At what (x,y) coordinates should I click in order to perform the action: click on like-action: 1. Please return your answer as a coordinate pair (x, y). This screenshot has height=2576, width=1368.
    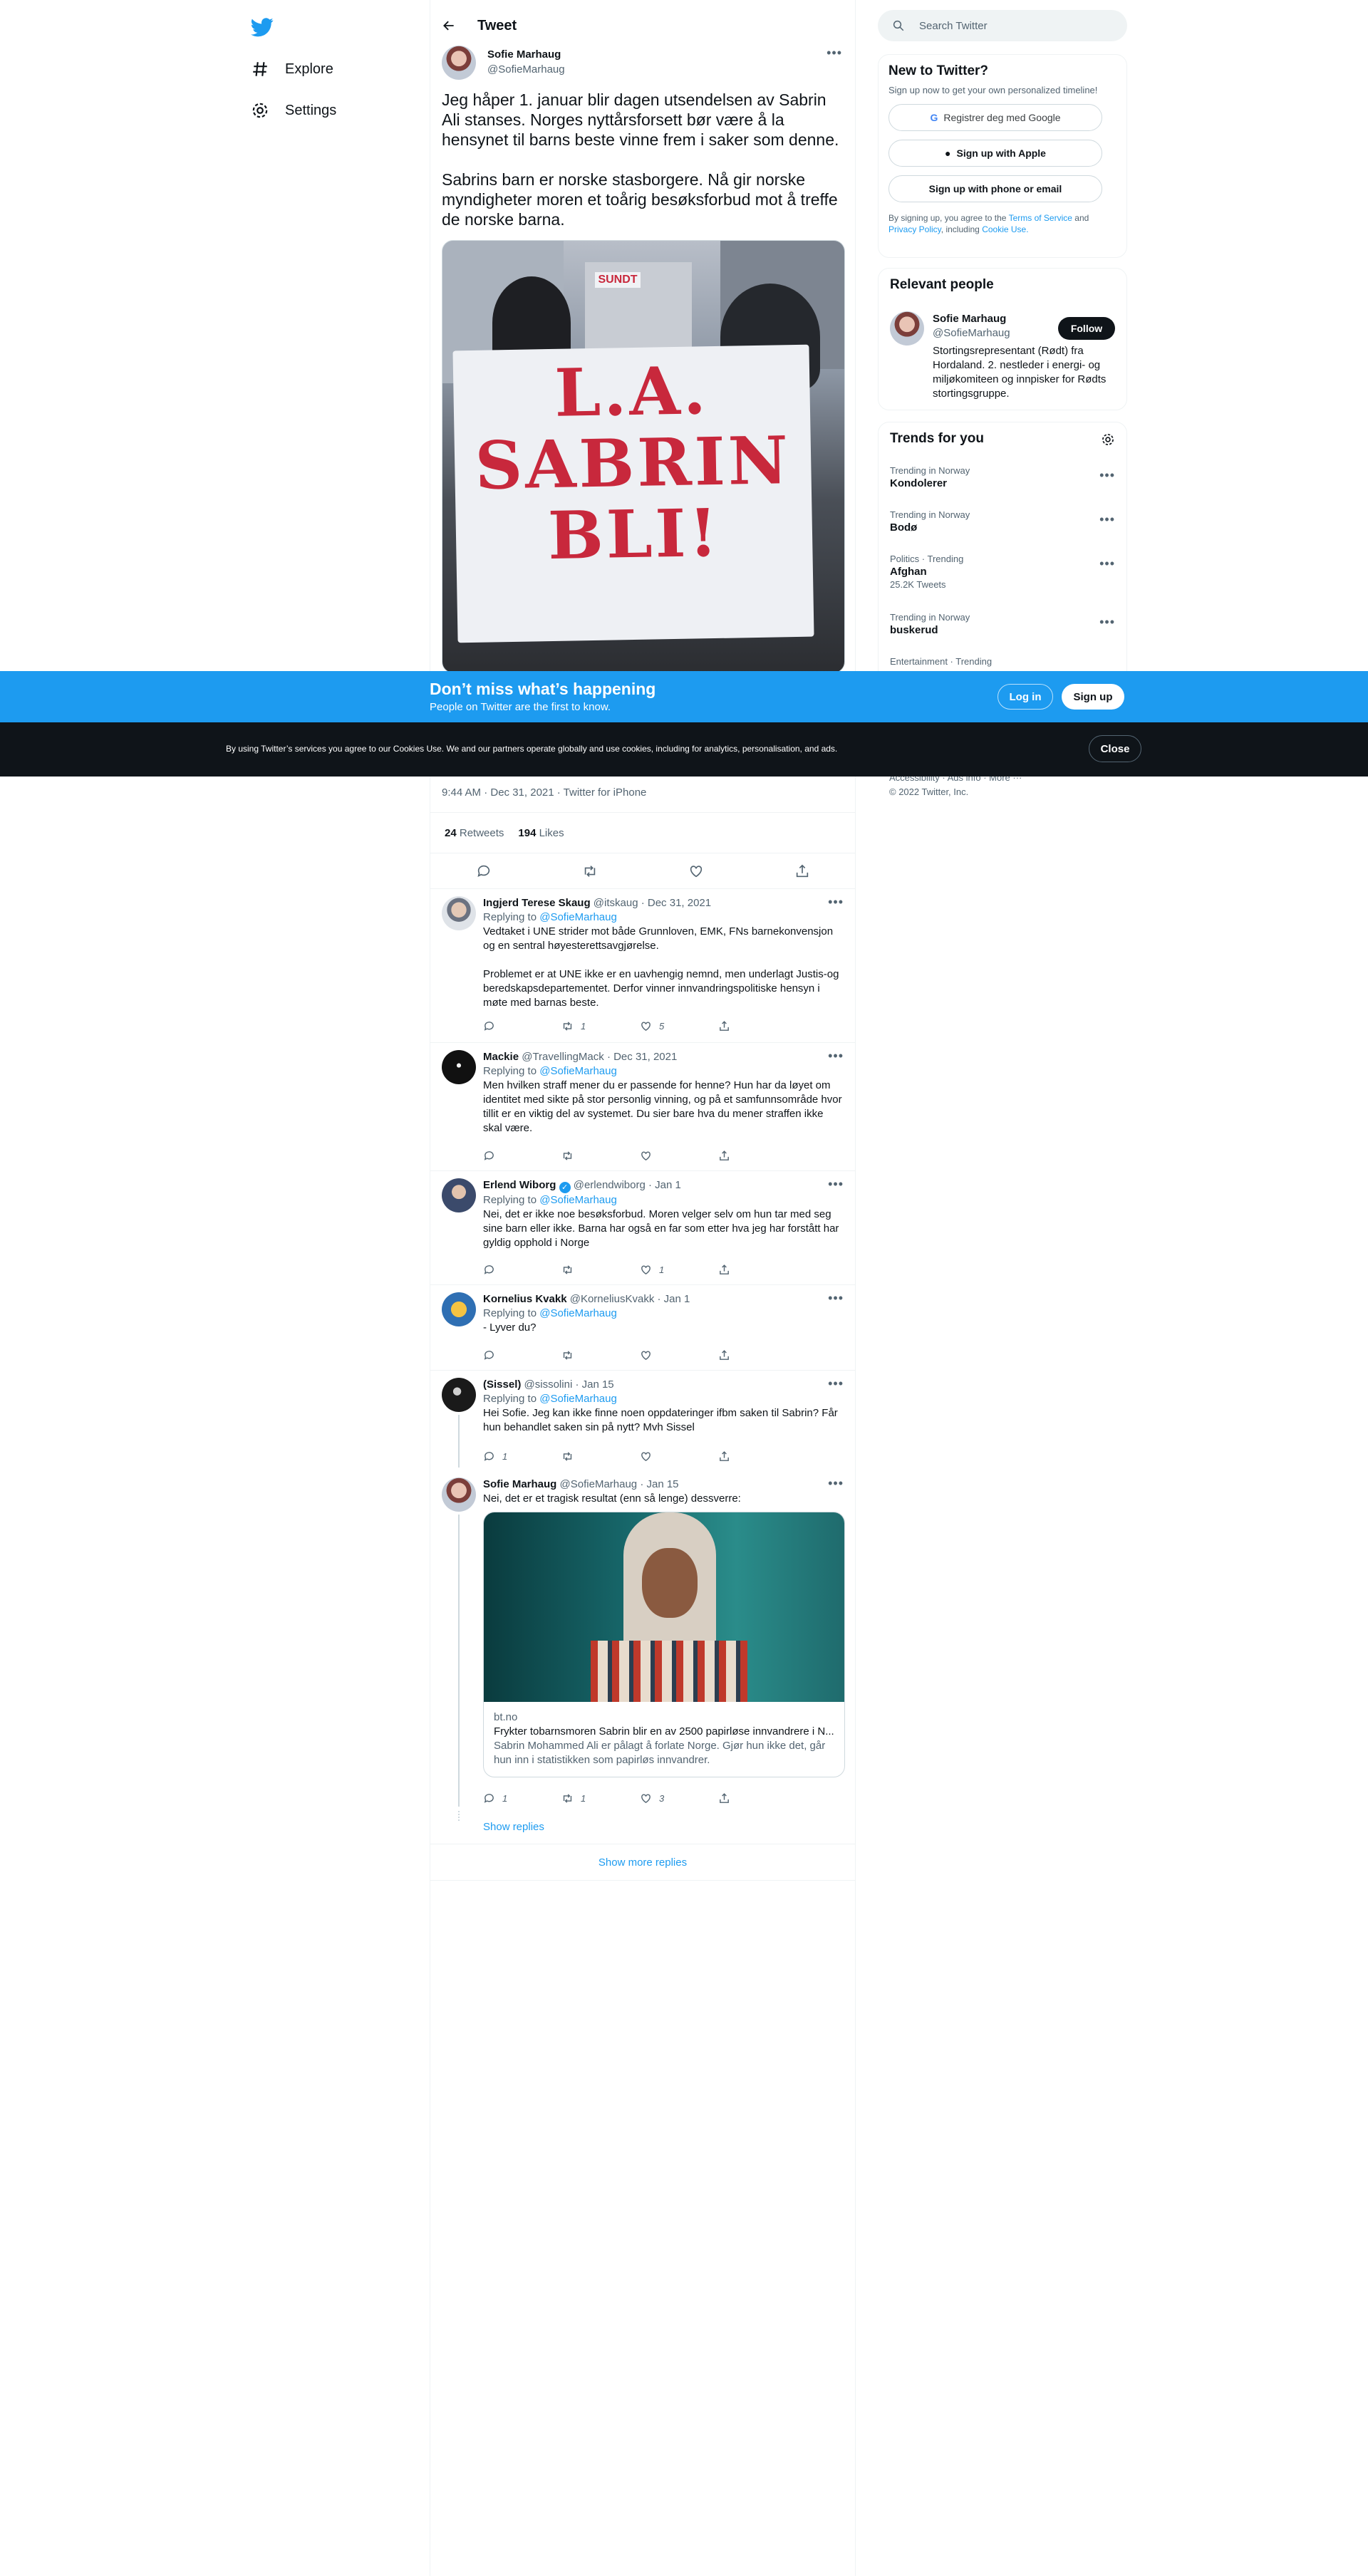
    Looking at the image, I should click on (679, 1270).